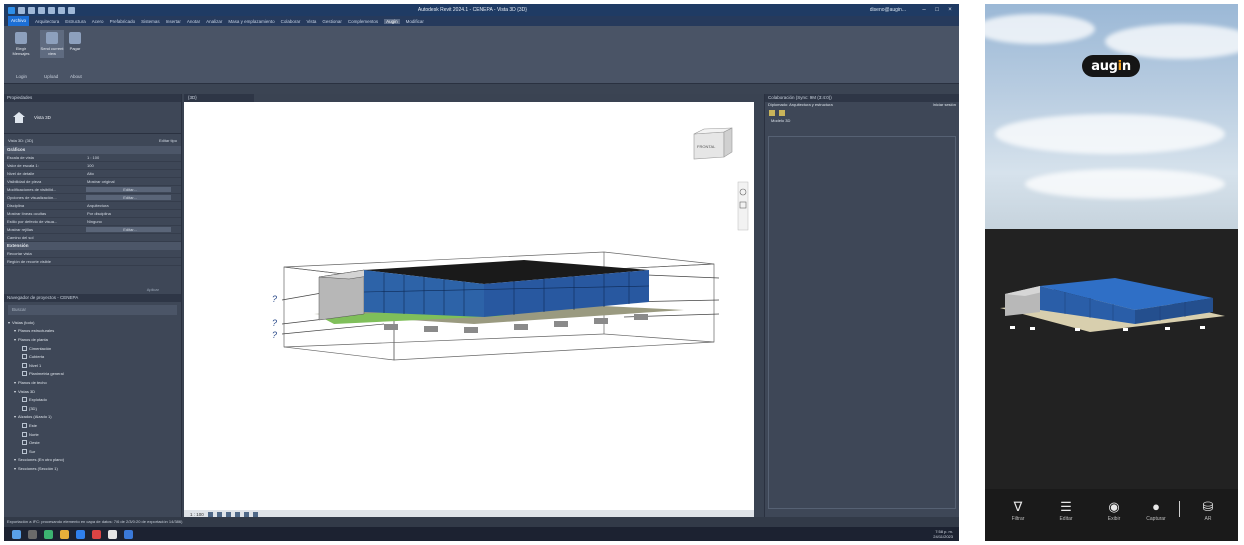  What do you see at coordinates (98, 21) in the screenshot?
I see `tab-acero: Acero` at bounding box center [98, 21].